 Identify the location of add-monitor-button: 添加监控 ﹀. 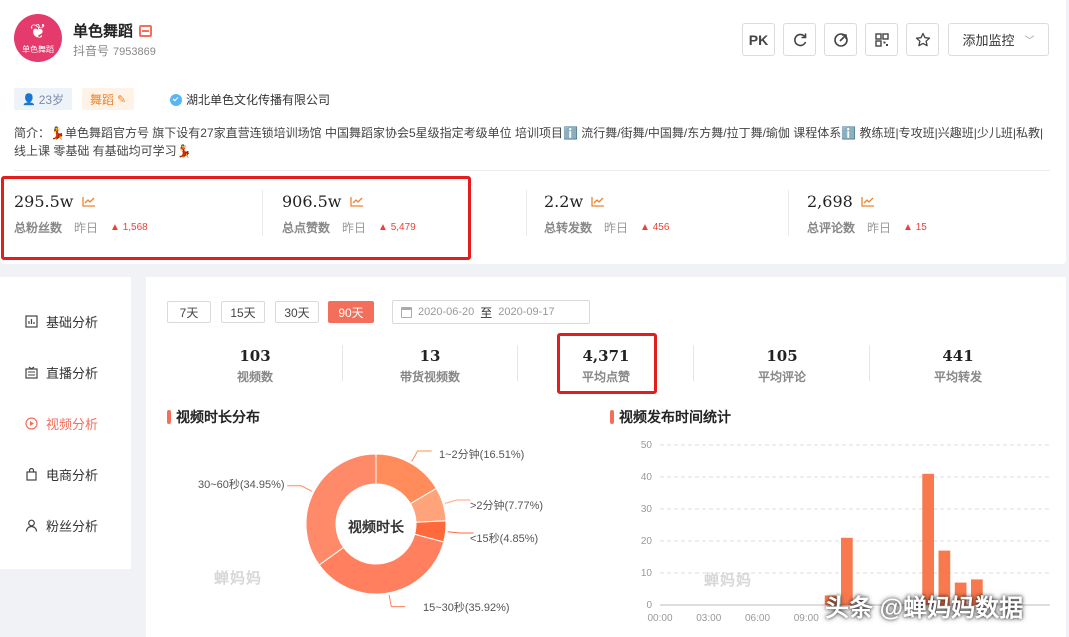
(998, 39).